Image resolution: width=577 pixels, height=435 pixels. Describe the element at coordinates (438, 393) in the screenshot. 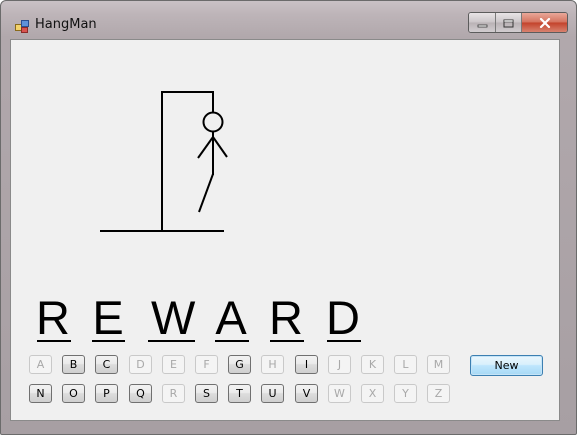

I see `letter-button-z: Z` at that location.